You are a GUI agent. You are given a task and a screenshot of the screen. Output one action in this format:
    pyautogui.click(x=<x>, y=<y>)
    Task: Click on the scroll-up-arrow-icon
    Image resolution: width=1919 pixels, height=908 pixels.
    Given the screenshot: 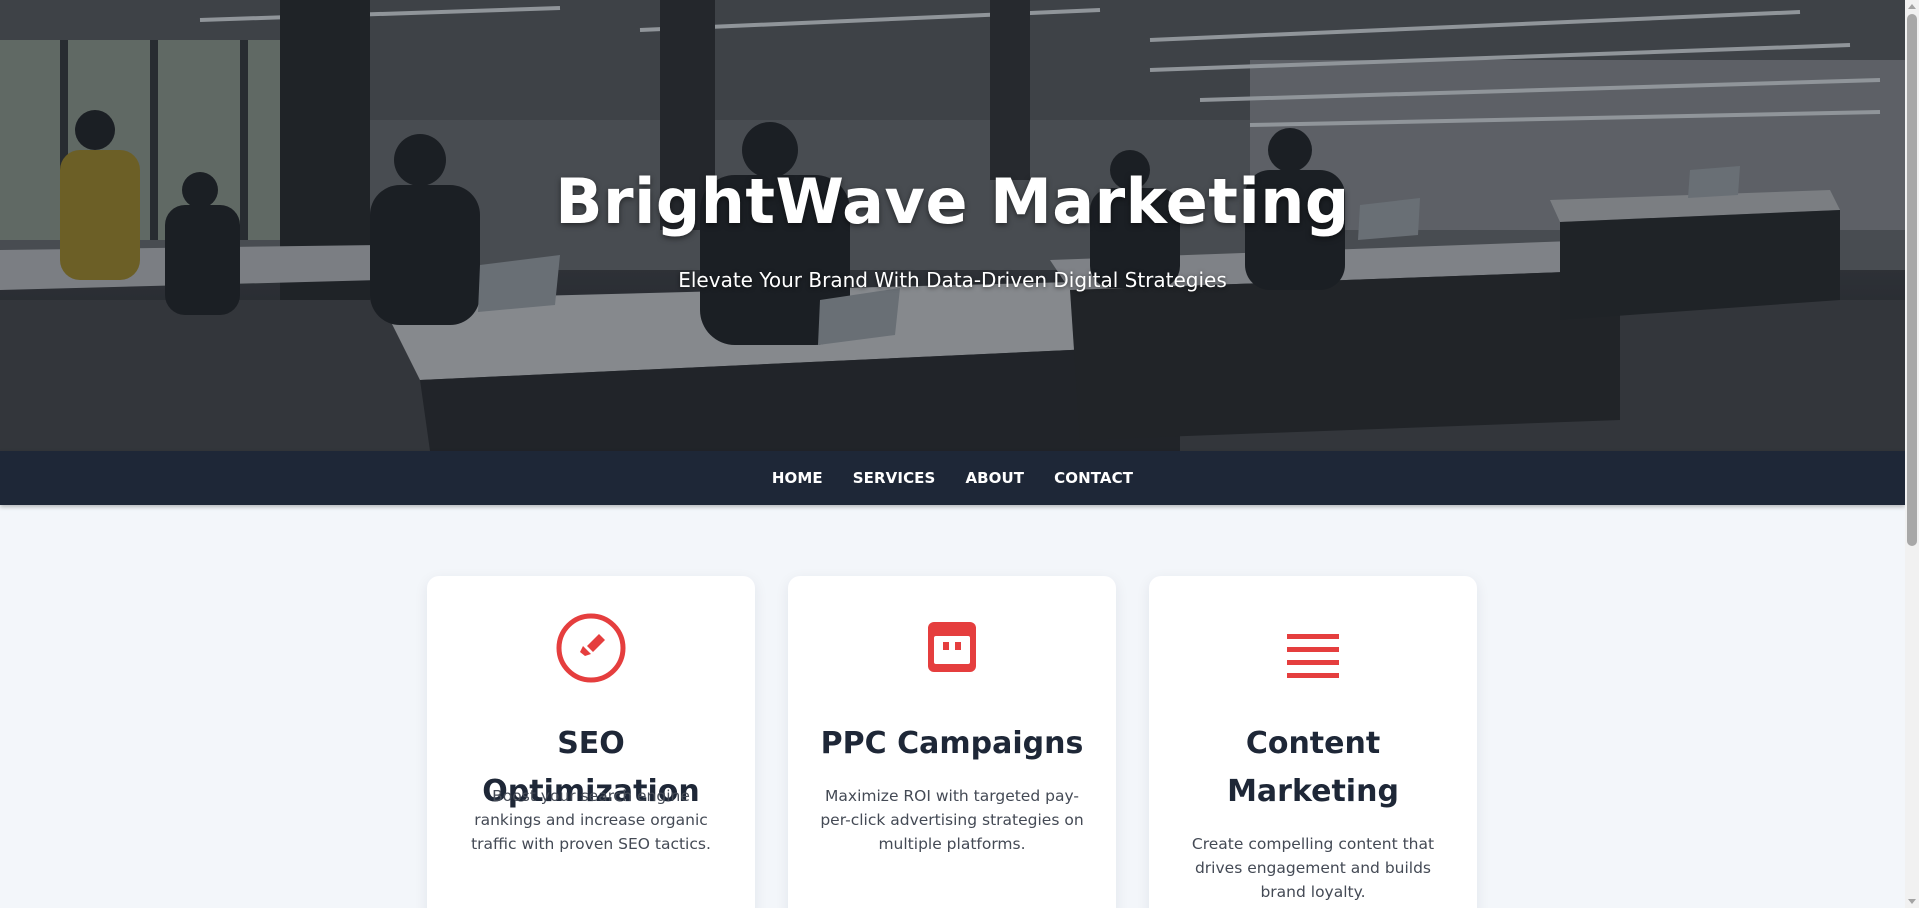 What is the action you would take?
    pyautogui.click(x=1912, y=6)
    